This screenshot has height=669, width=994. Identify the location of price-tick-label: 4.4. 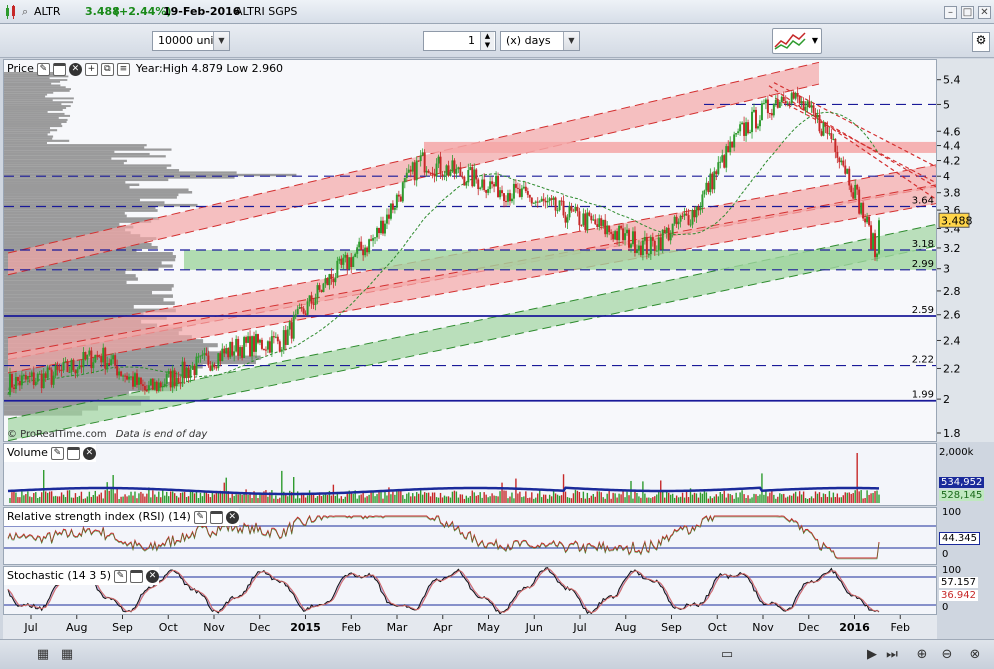
(952, 146).